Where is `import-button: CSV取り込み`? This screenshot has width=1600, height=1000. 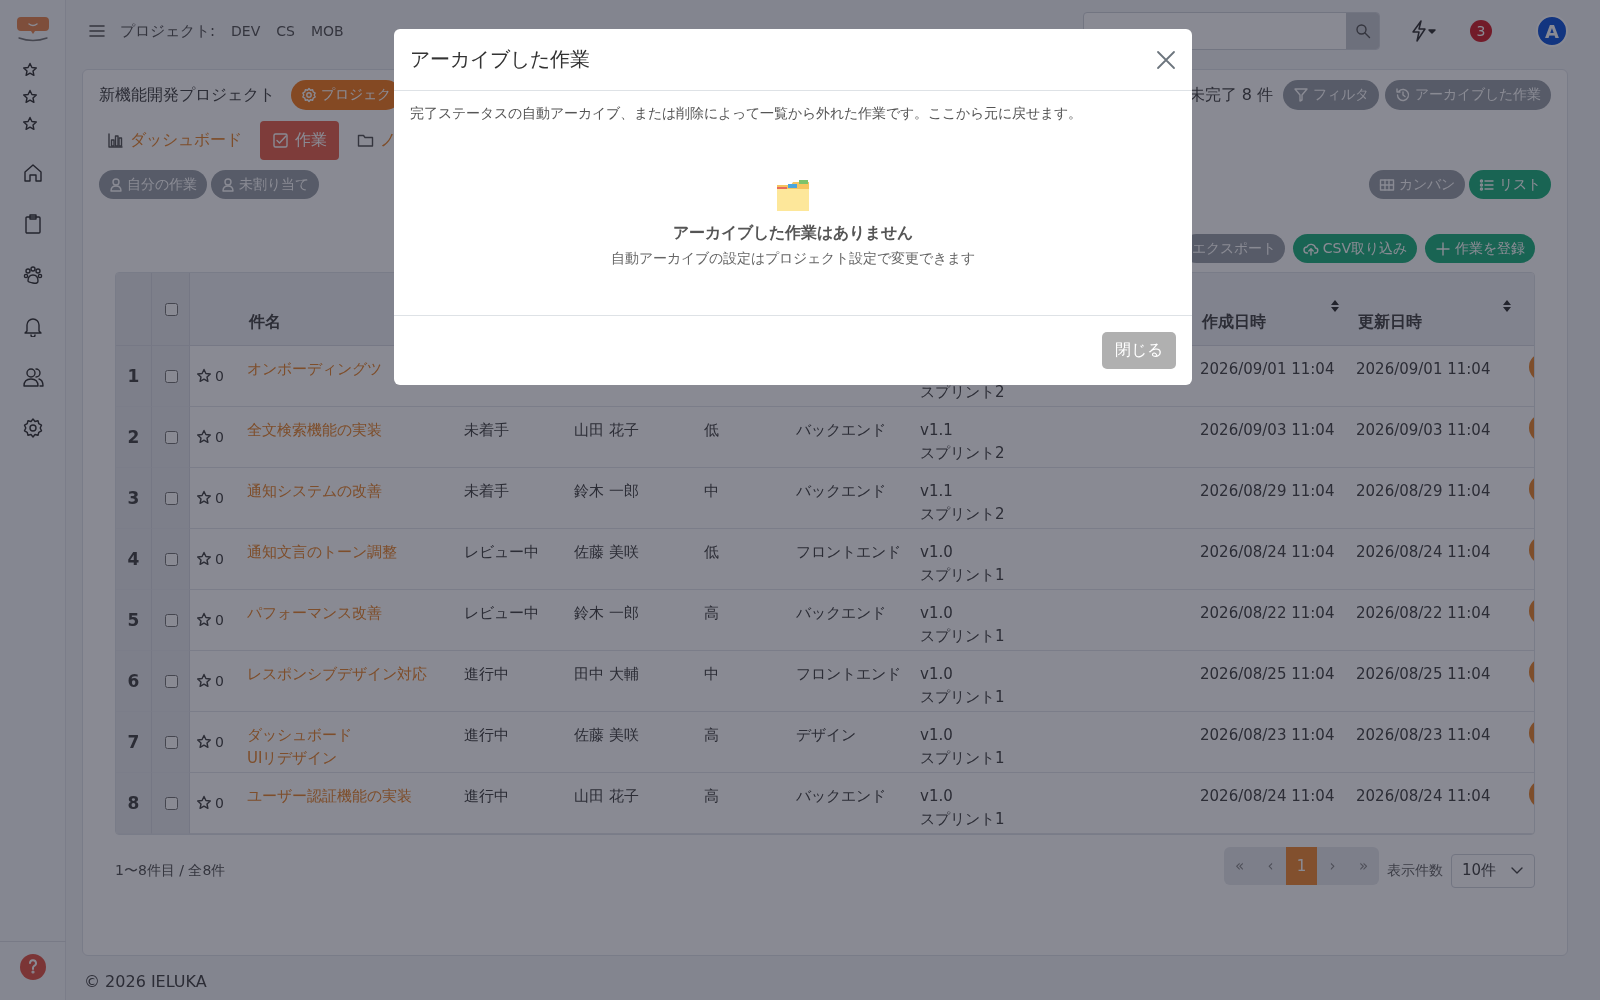 import-button: CSV取り込み is located at coordinates (1354, 248).